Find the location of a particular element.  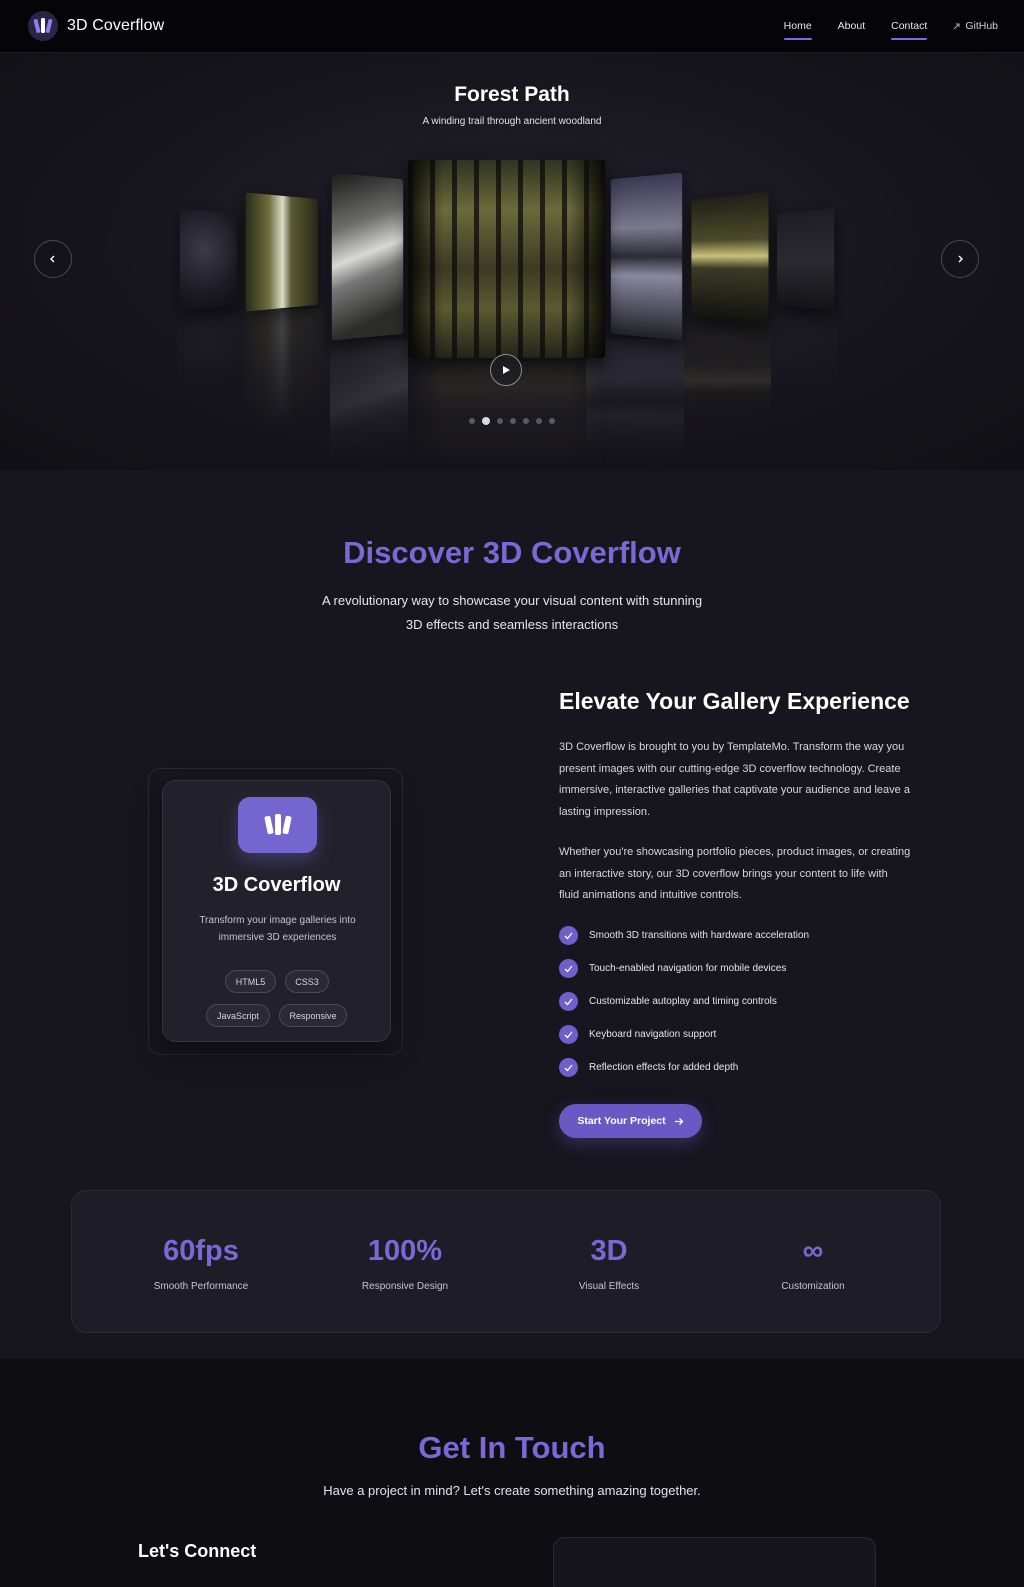

lets-connect-heading: Let's Connect is located at coordinates (197, 1551).